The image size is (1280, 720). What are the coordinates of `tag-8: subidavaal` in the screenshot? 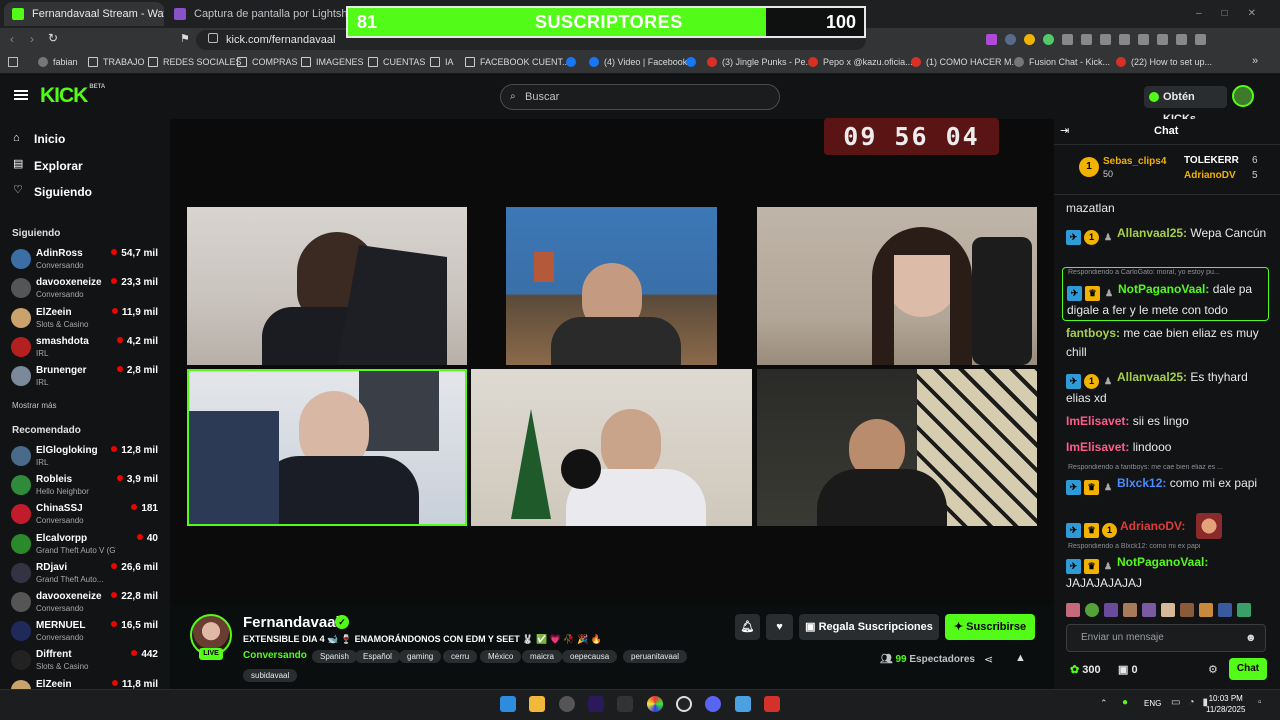 It's located at (270, 675).